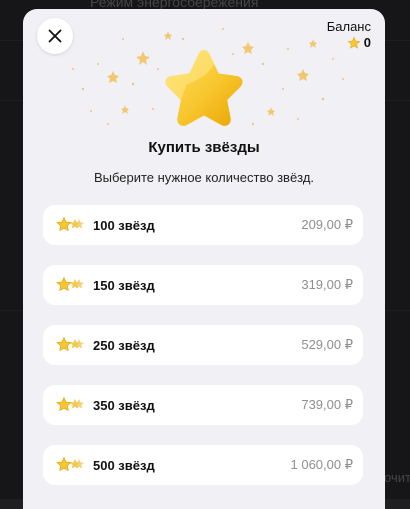 The height and width of the screenshot is (509, 410). I want to click on option-price: 529,00 ₽, so click(327, 344).